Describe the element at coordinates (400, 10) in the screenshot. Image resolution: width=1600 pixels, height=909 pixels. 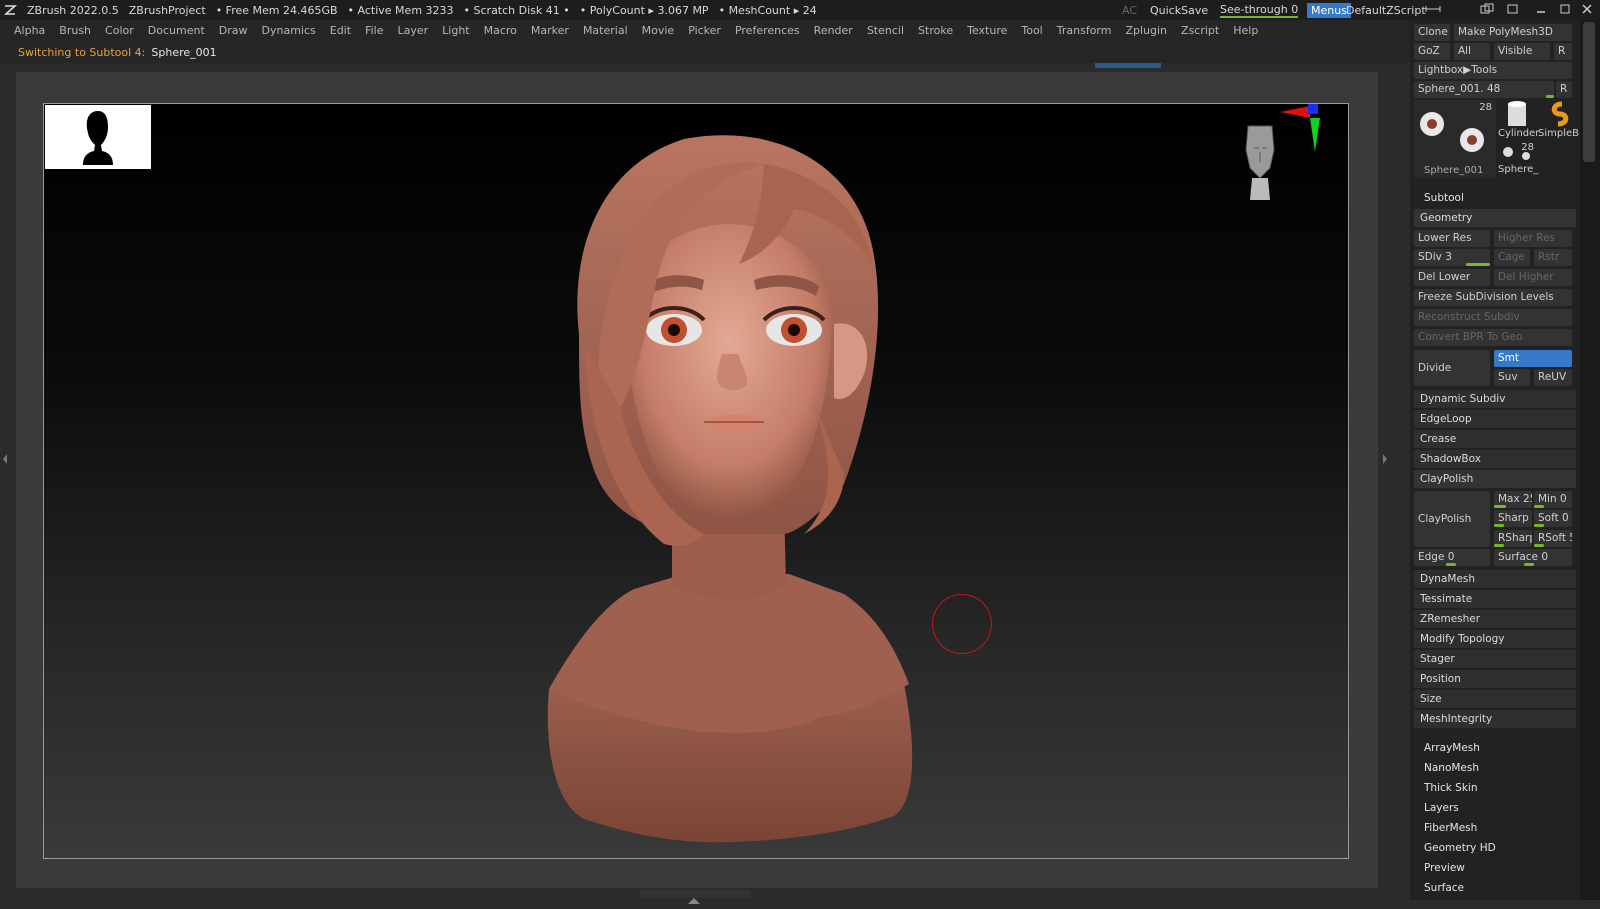
I see `active-mem: • Active Mem 3233` at that location.